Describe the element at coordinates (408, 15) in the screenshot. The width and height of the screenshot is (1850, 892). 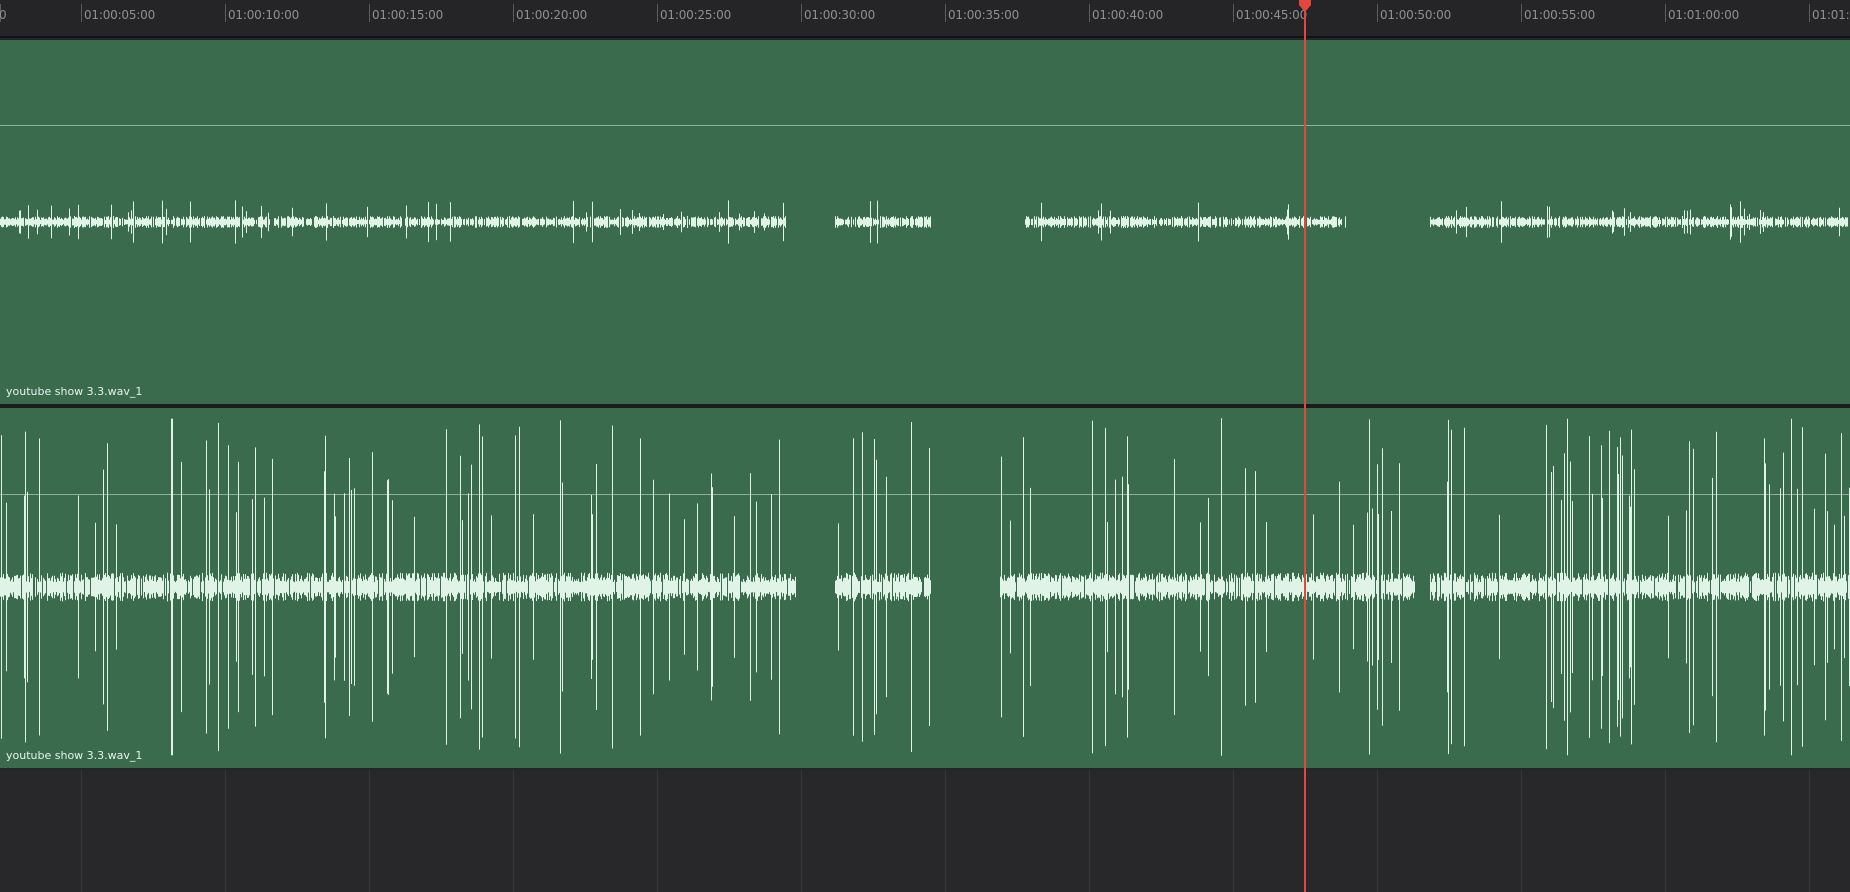
I see `ruler-timecode-label: 01:00:15:00` at that location.